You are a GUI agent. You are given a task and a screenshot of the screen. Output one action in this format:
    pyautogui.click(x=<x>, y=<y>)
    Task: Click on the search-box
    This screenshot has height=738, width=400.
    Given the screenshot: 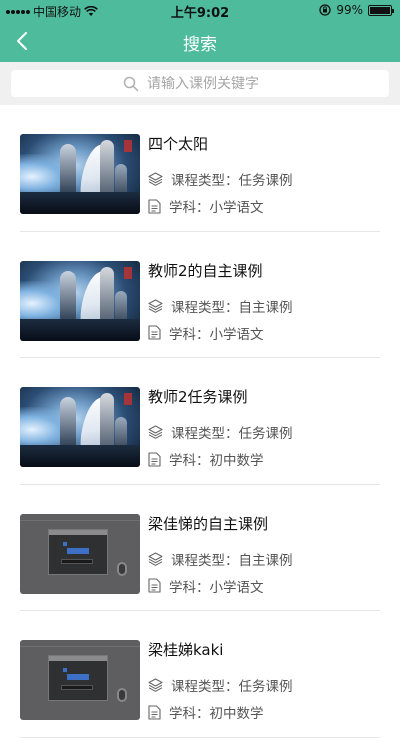 What is the action you would take?
    pyautogui.click(x=200, y=83)
    